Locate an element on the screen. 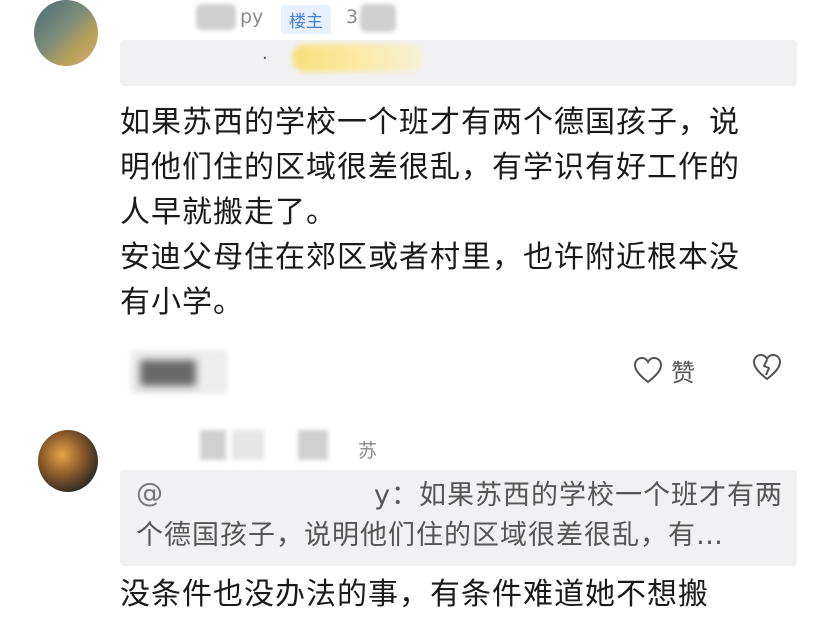  reply-banner is located at coordinates (458, 63).